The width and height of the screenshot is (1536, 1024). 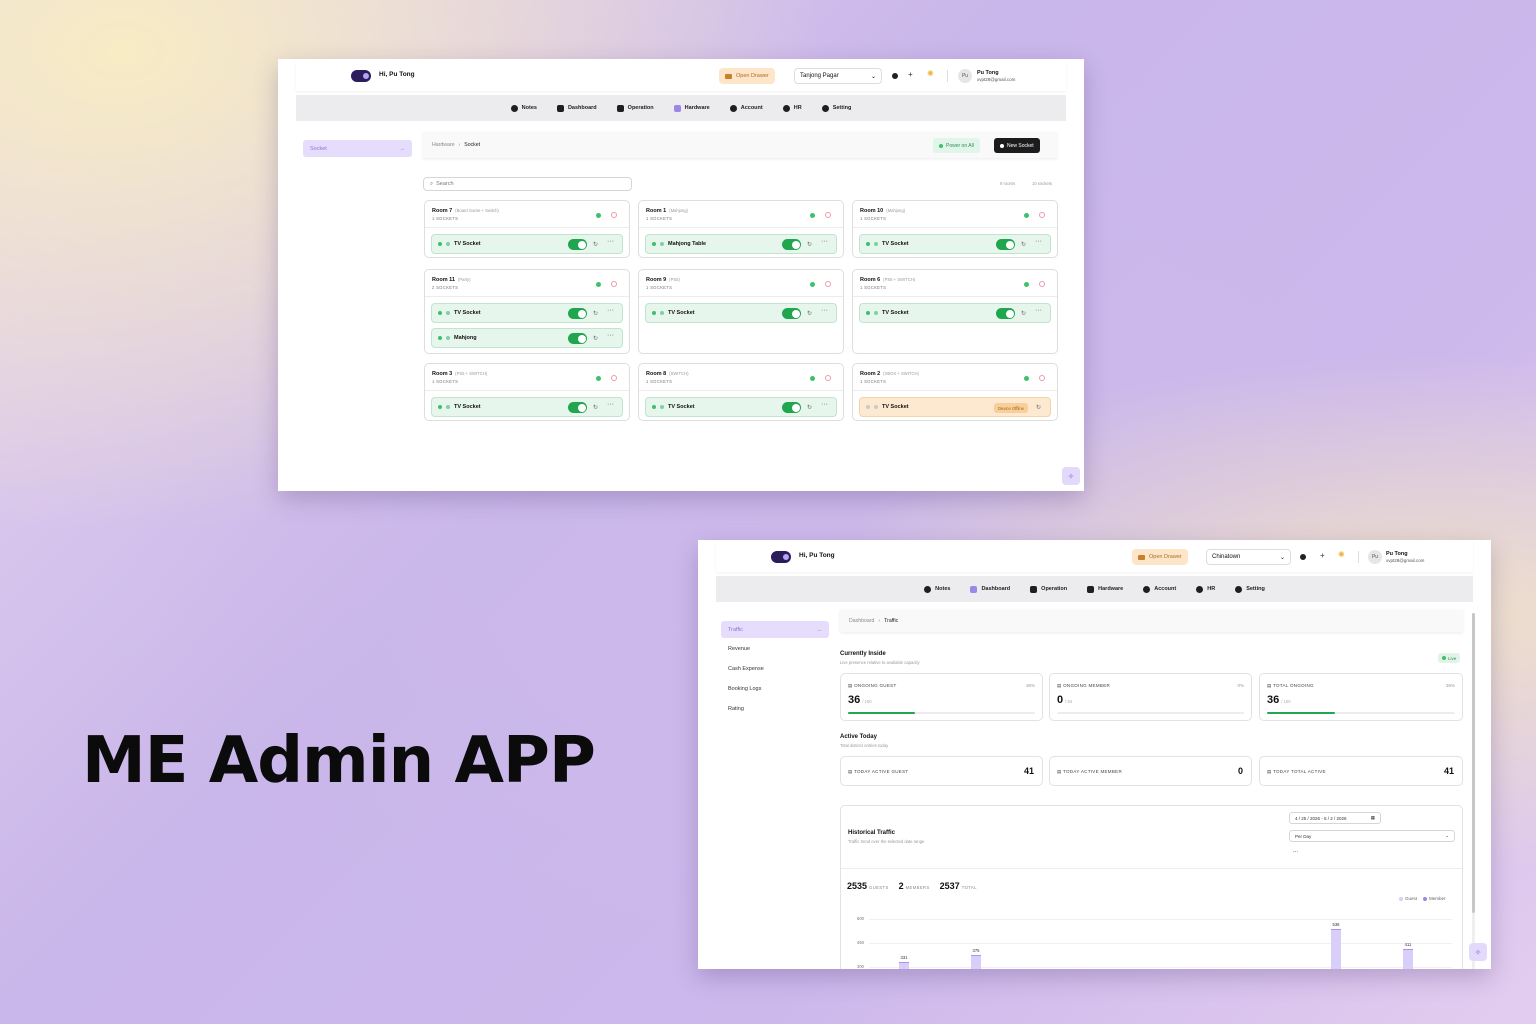 What do you see at coordinates (471, 373) in the screenshot?
I see `room-tag: (PS5 + SWITCH)` at bounding box center [471, 373].